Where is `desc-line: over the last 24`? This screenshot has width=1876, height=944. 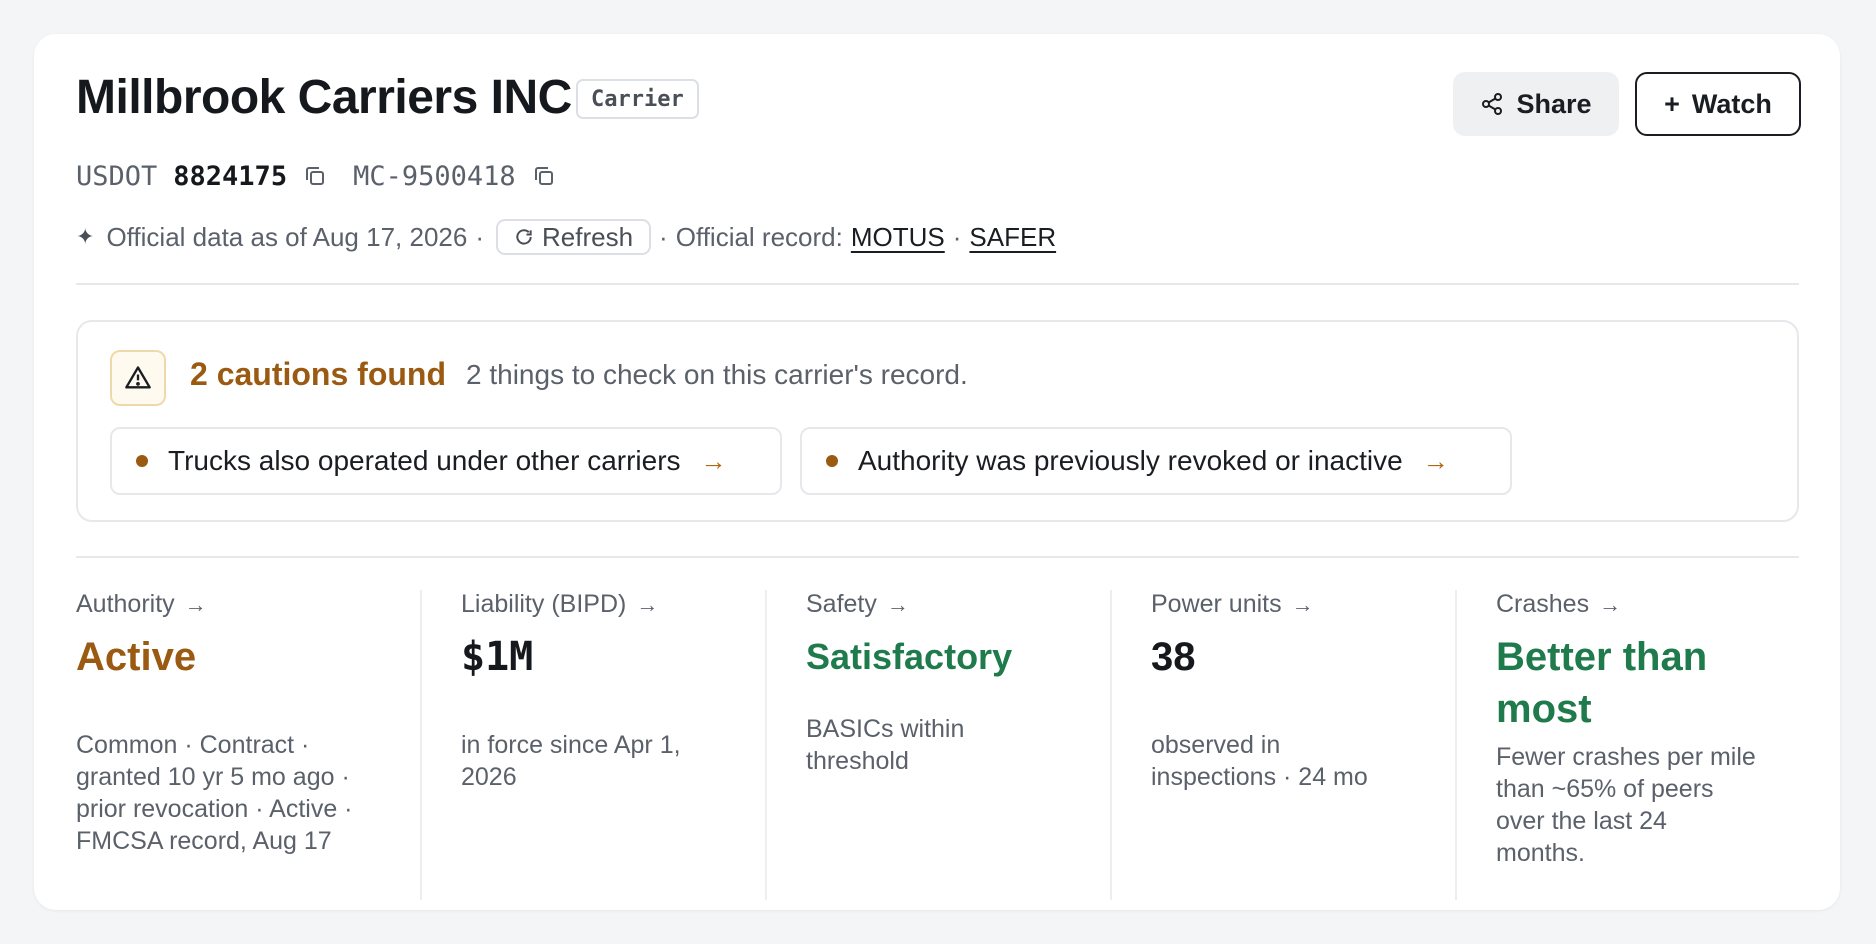 desc-line: over the last 24 is located at coordinates (1581, 821).